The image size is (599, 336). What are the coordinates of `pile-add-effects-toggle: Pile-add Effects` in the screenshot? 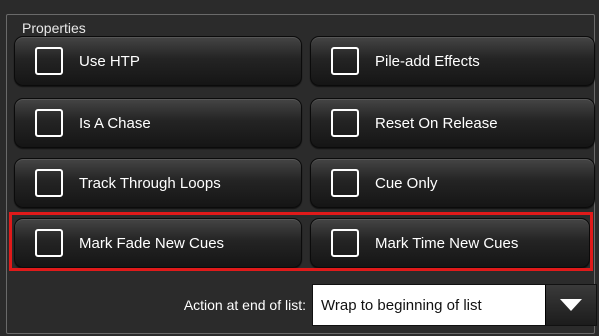 It's located at (452, 61).